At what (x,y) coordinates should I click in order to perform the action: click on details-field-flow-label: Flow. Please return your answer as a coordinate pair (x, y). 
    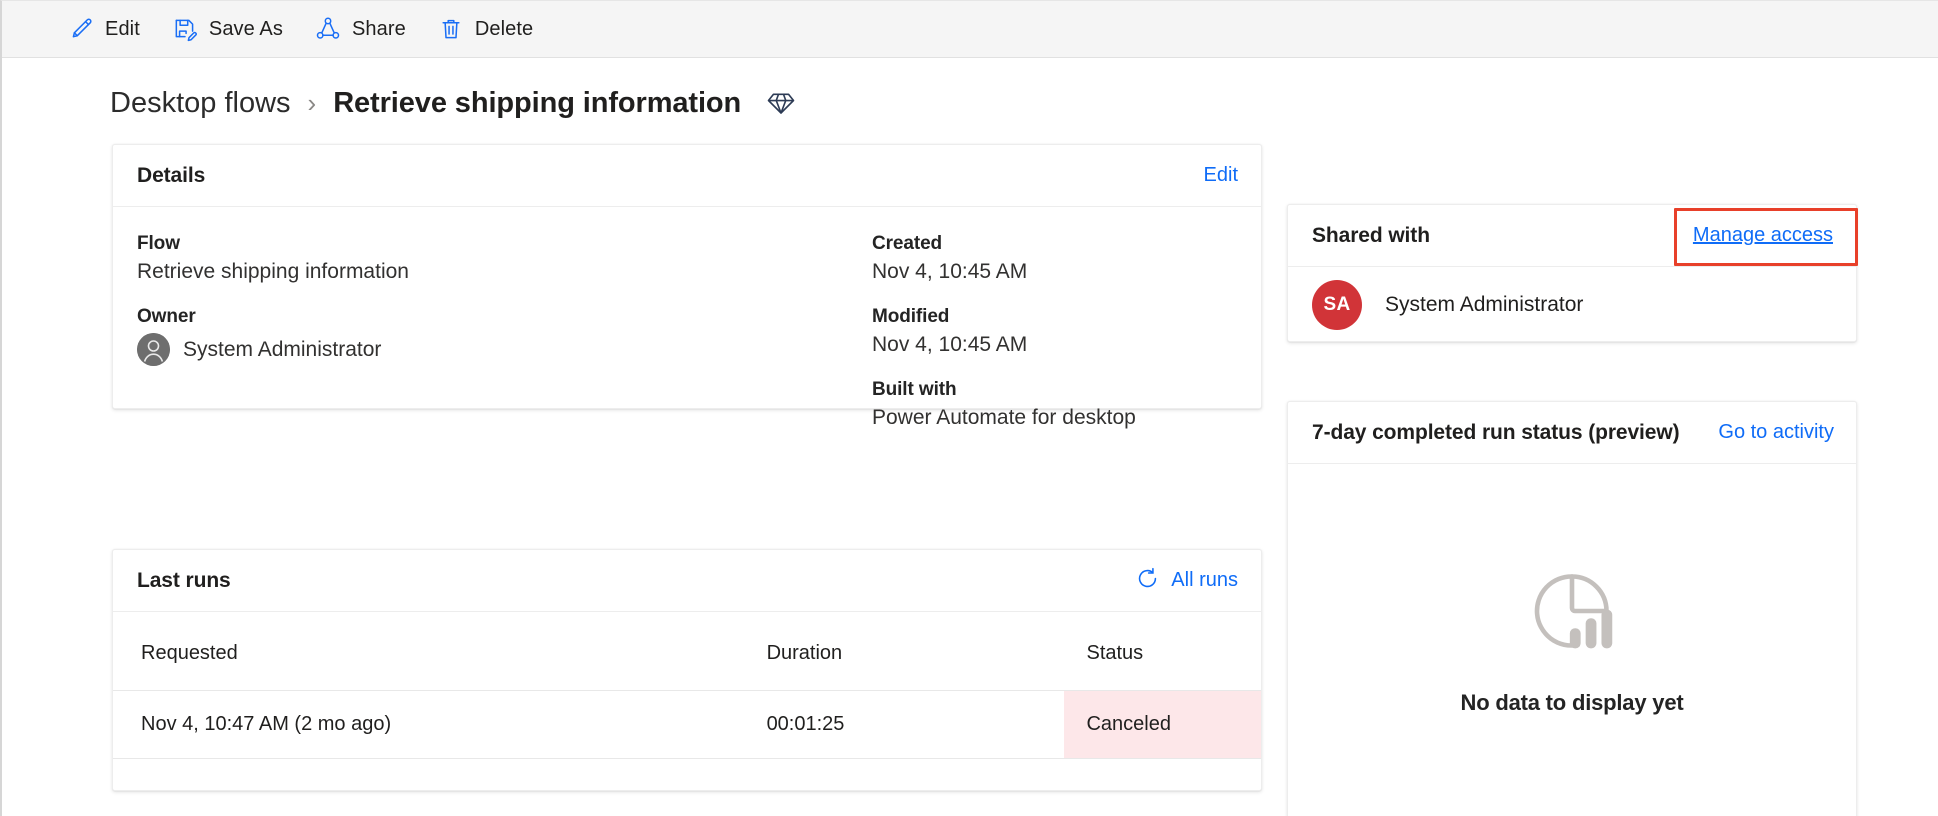
    Looking at the image, I should click on (158, 243).